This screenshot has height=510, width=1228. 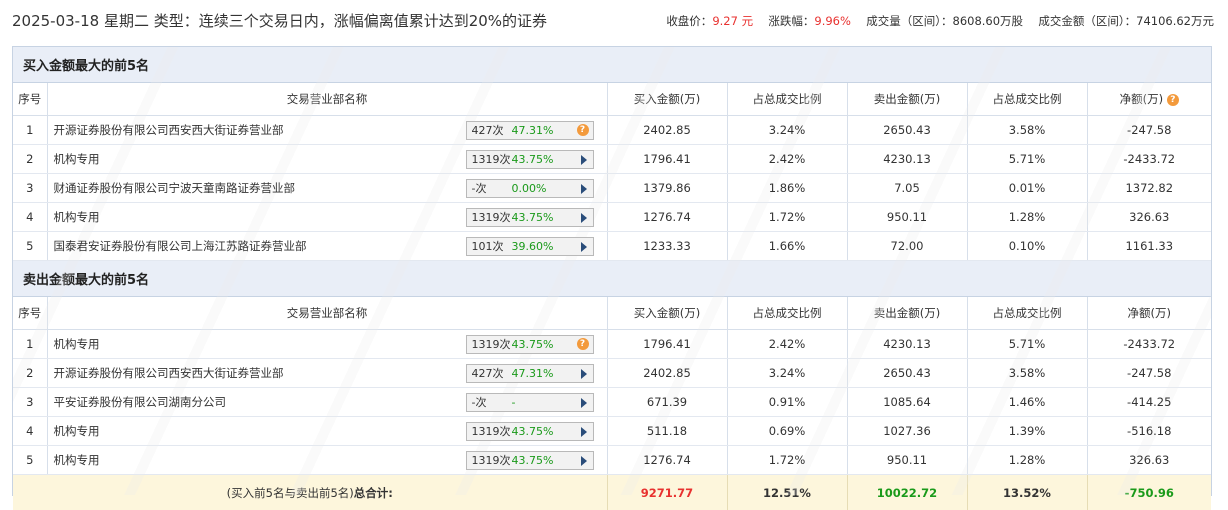 I want to click on sell-percent: 5.71%, so click(x=1027, y=344).